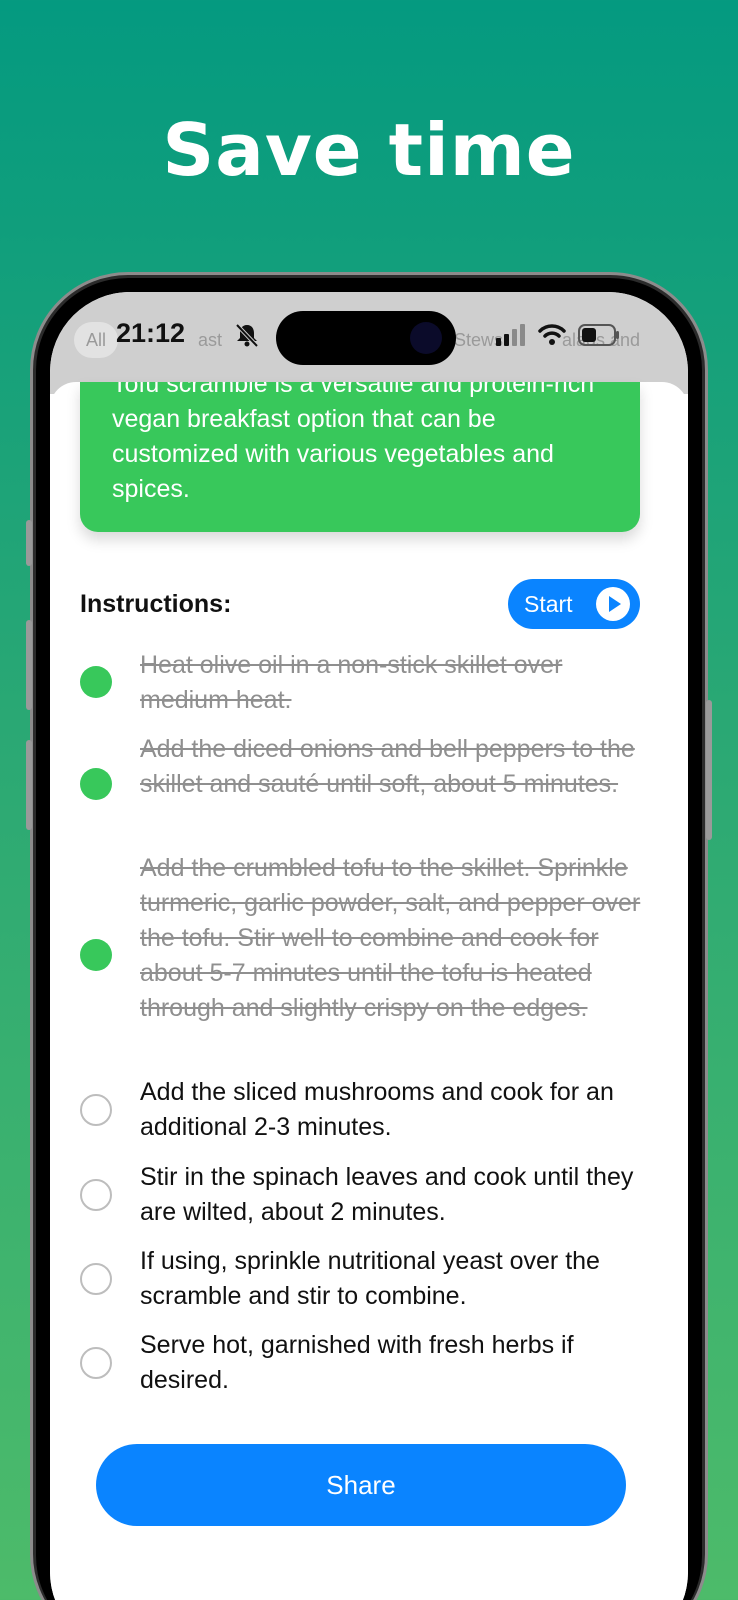 This screenshot has height=1600, width=738. I want to click on battery-icon, so click(598, 335).